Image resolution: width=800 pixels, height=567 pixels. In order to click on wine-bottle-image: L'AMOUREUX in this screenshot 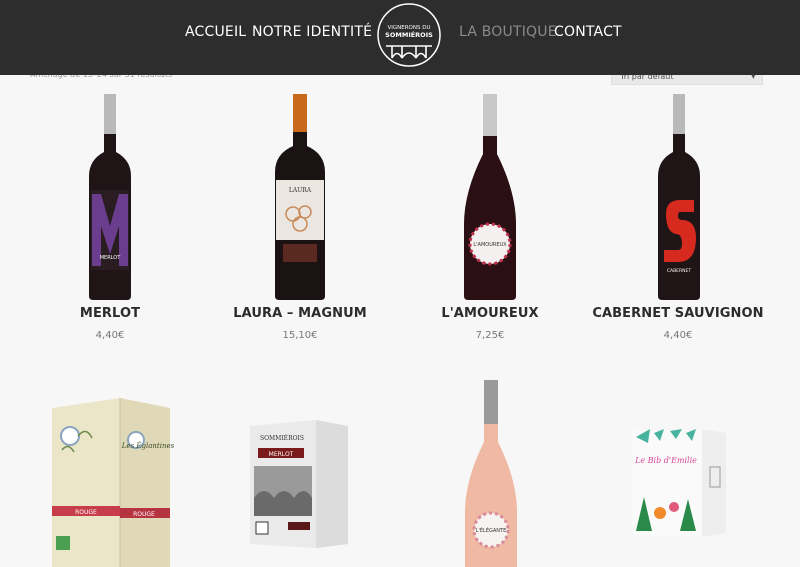, I will do `click(490, 197)`.